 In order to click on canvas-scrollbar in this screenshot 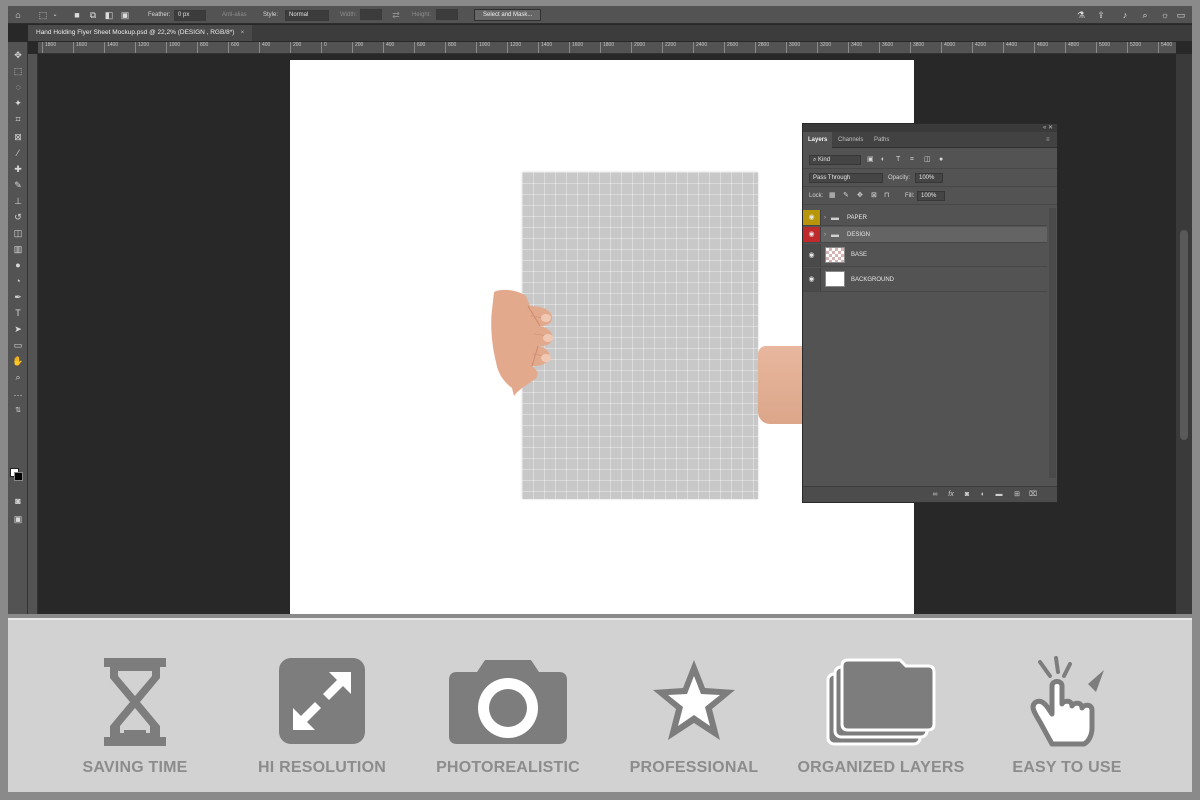, I will do `click(1184, 334)`.